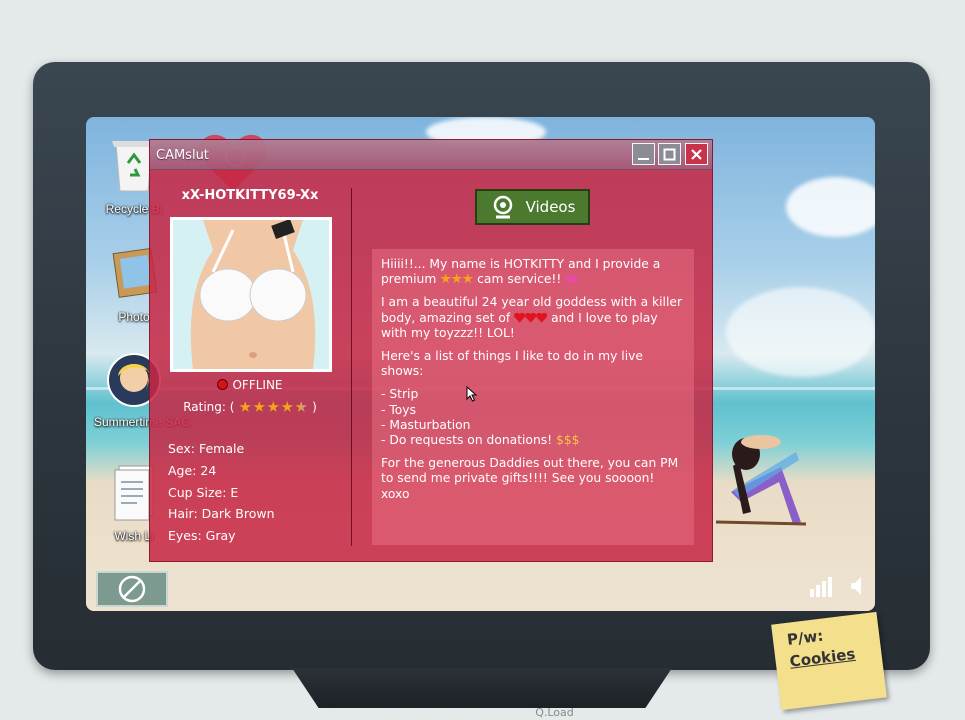 The image size is (965, 720). What do you see at coordinates (502, 712) in the screenshot?
I see `quick-menu-qsave: Q.Save` at bounding box center [502, 712].